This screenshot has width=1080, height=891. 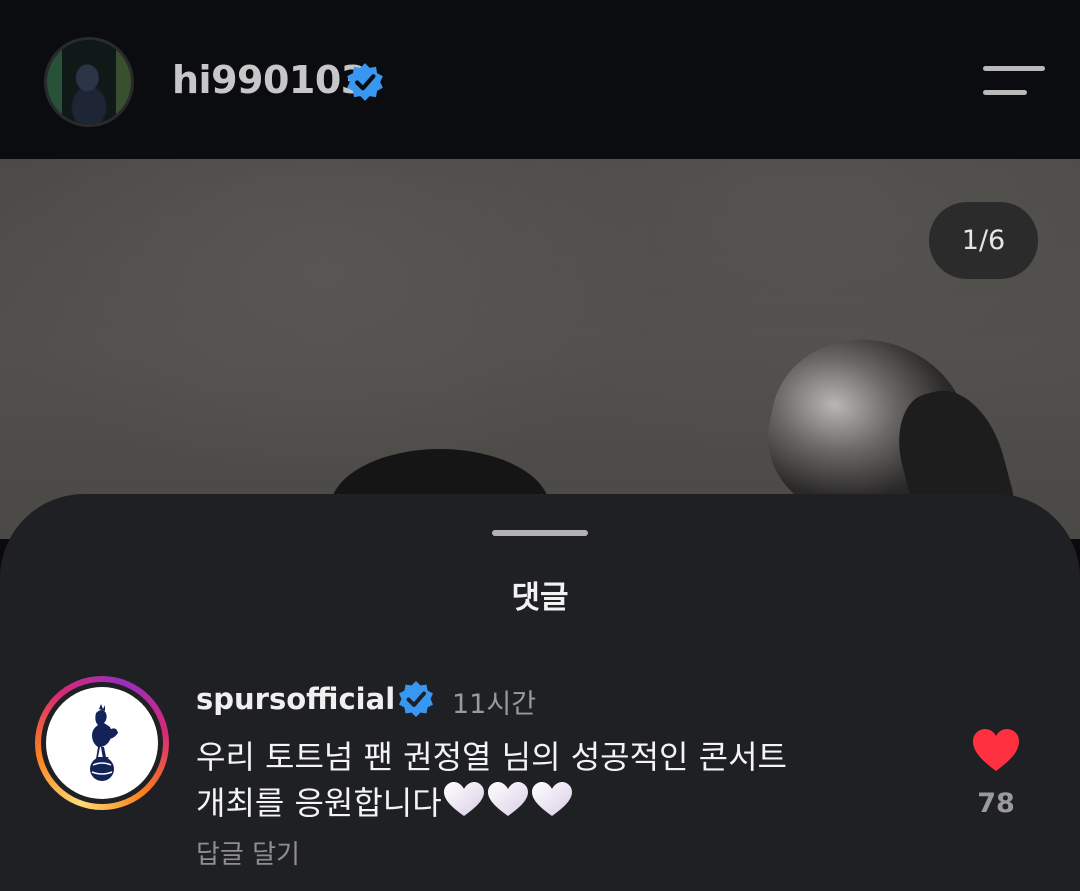 What do you see at coordinates (540, 533) in the screenshot?
I see `drag-handle` at bounding box center [540, 533].